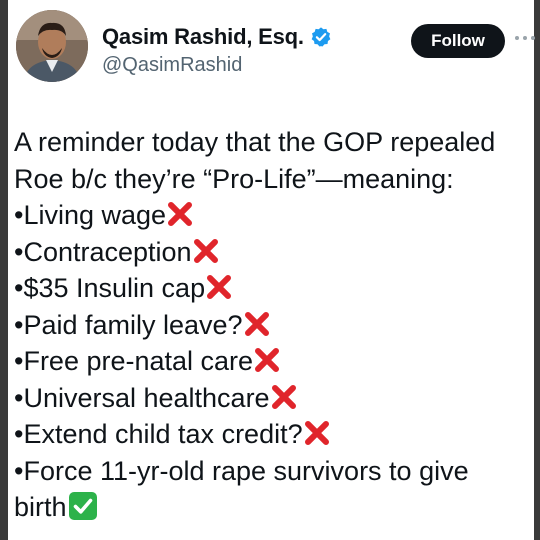  What do you see at coordinates (269, 507) in the screenshot?
I see `list-item-continuation: birth` at bounding box center [269, 507].